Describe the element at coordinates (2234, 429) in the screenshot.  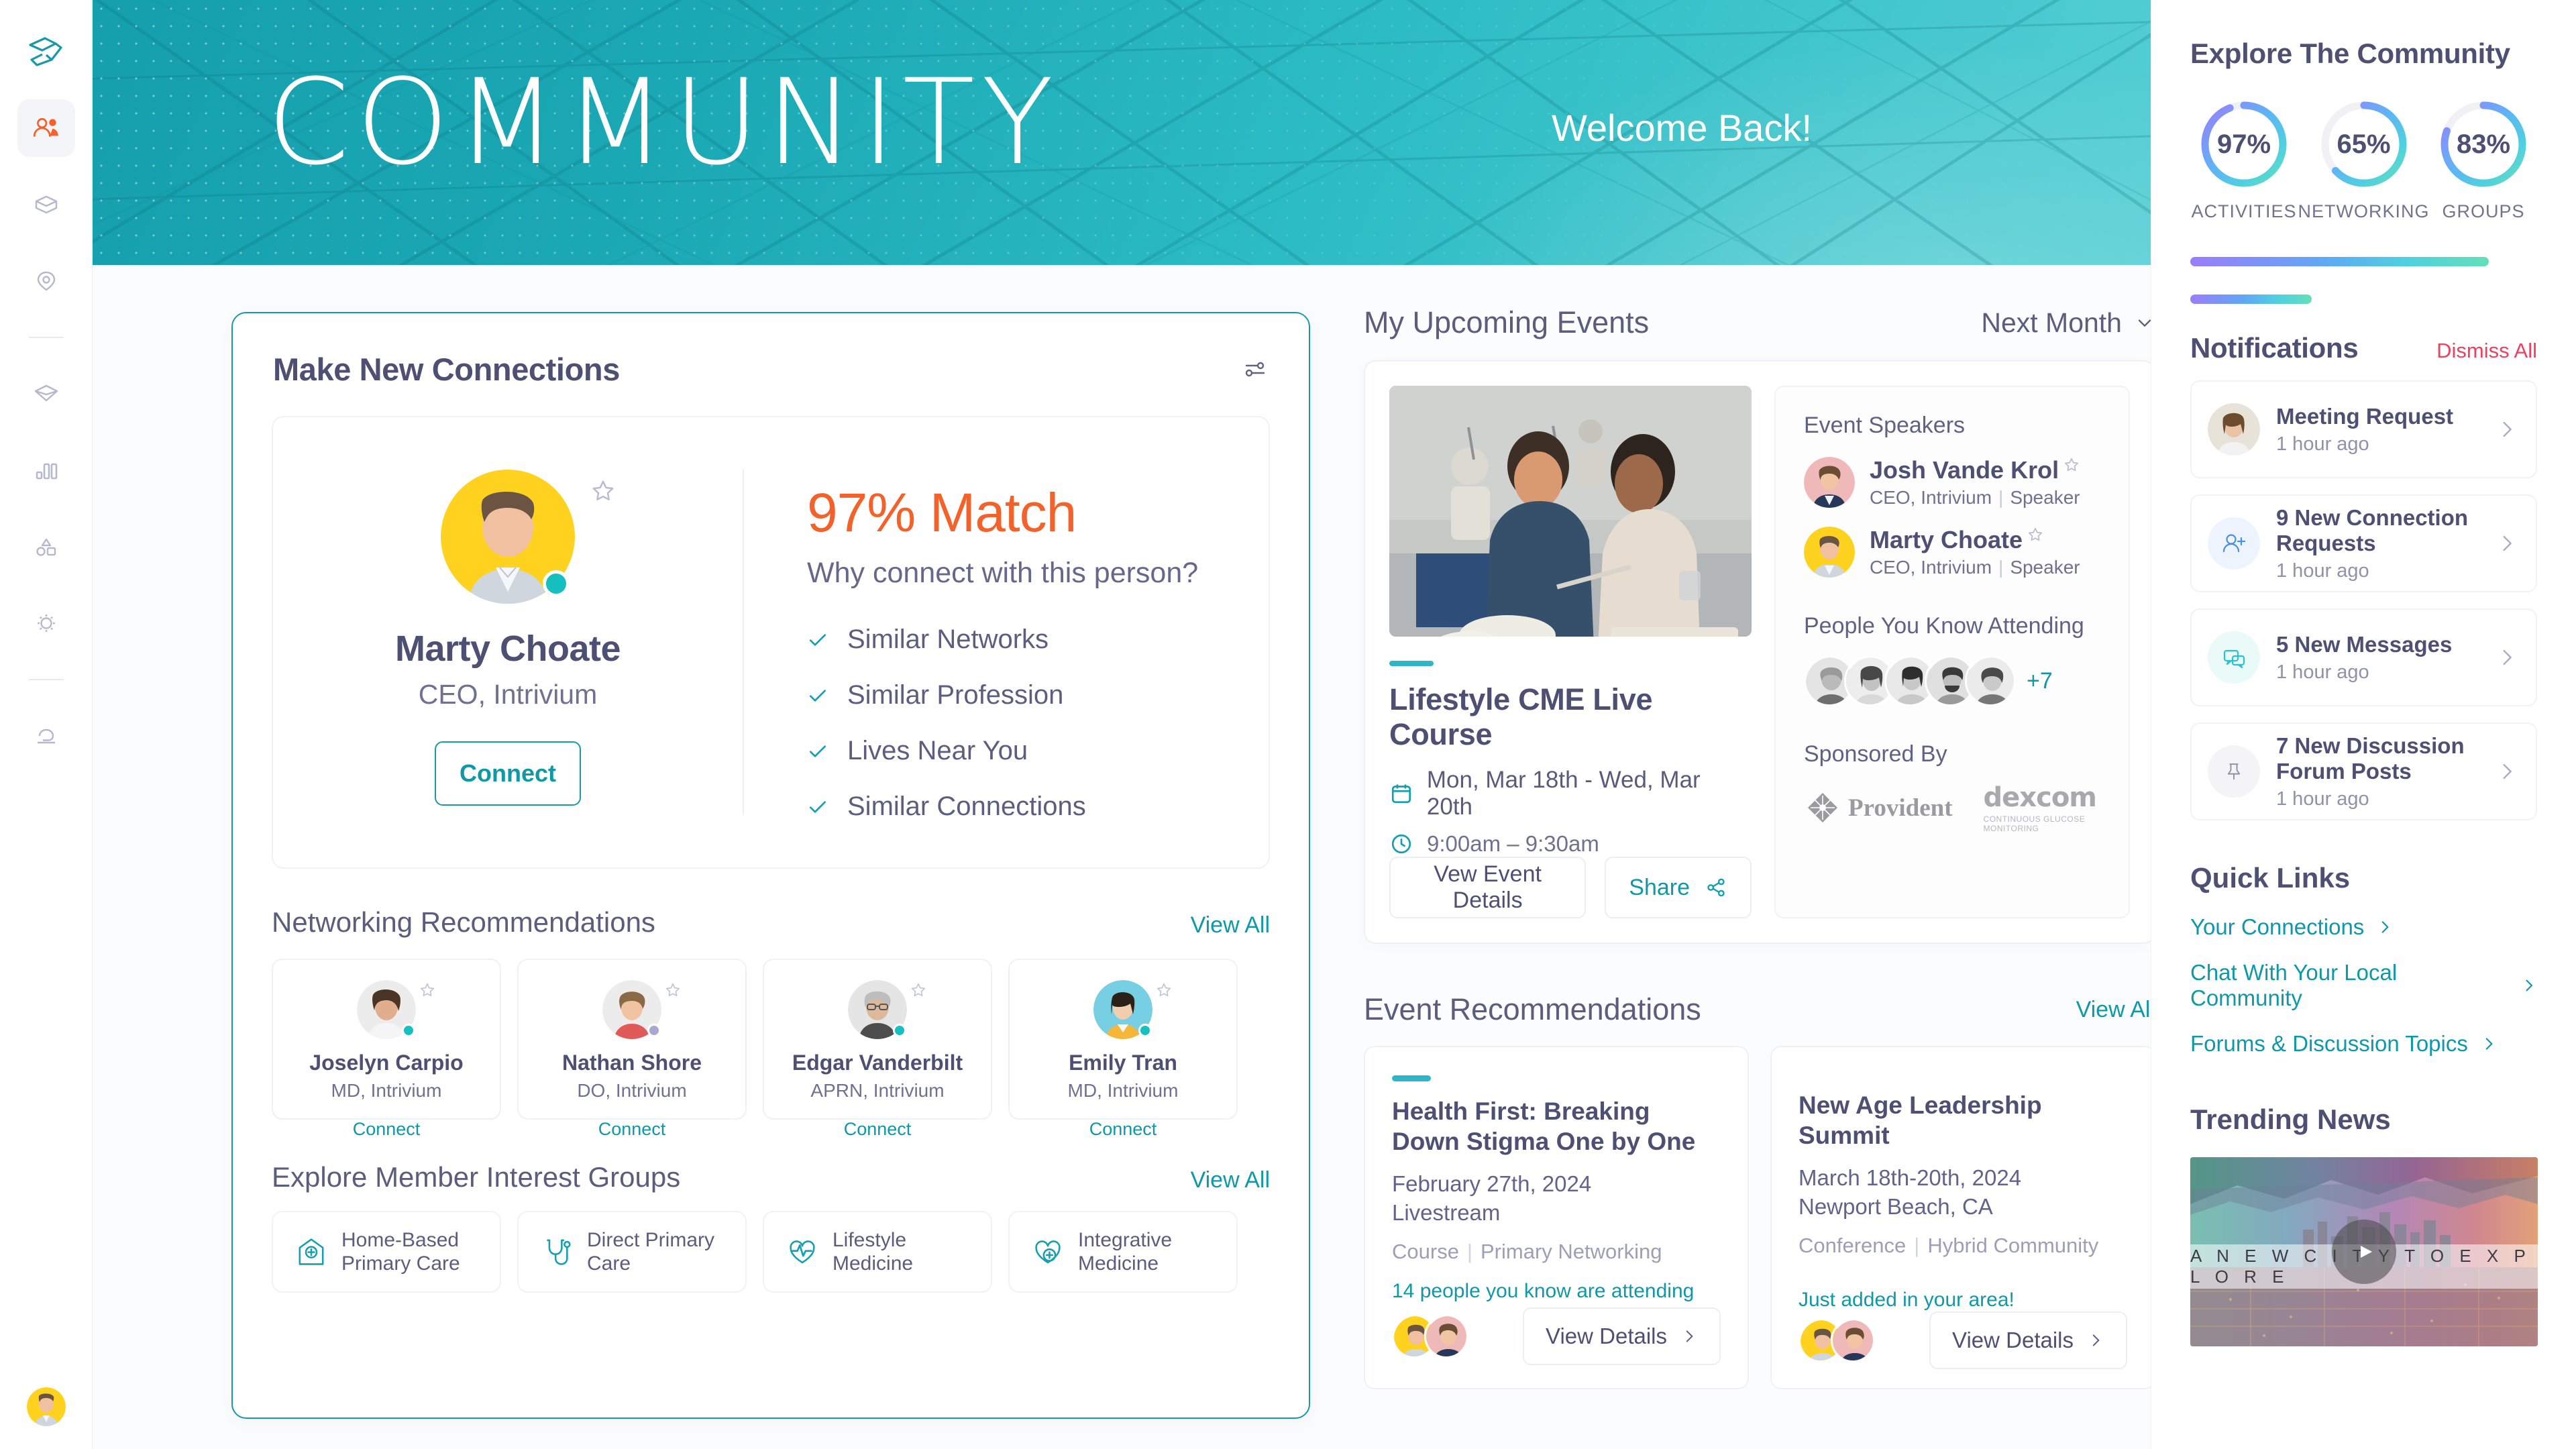
I see `avatar` at that location.